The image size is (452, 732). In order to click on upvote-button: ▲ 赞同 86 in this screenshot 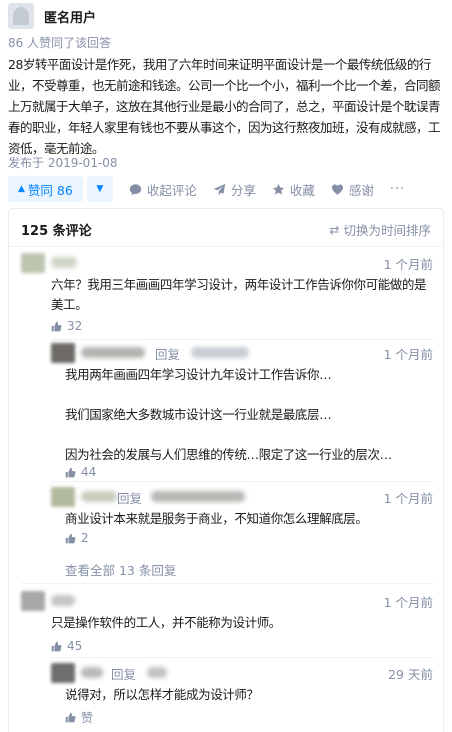, I will do `click(45, 189)`.